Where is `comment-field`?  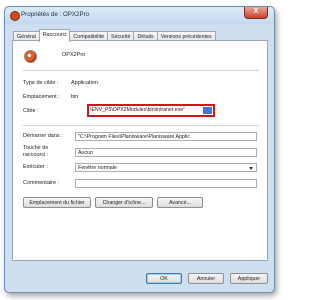 comment-field is located at coordinates (166, 183).